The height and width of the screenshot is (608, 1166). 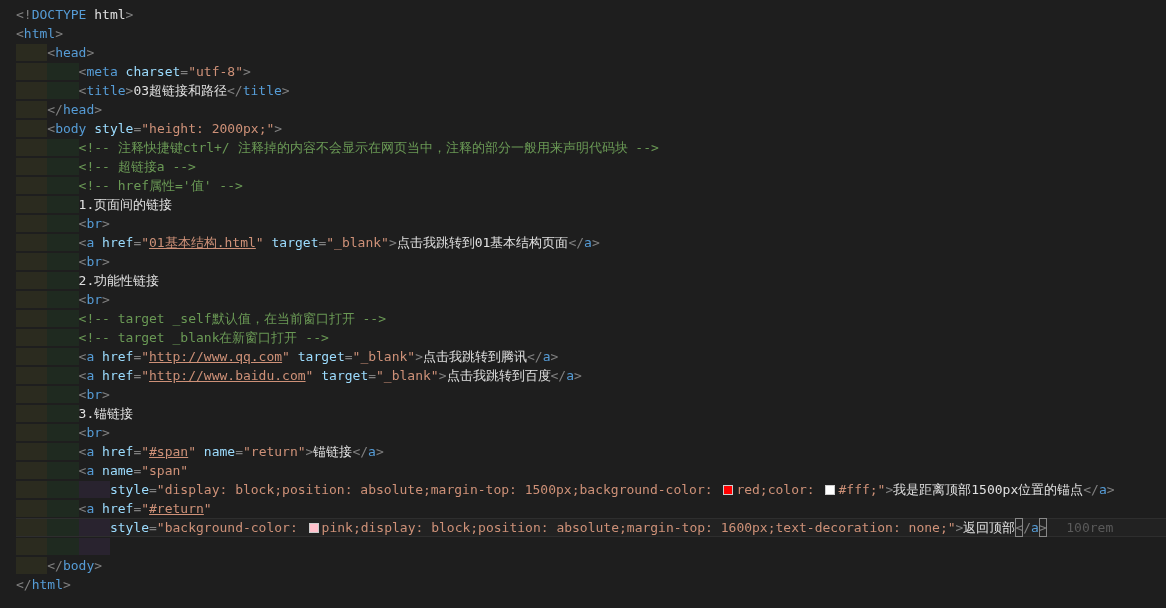 What do you see at coordinates (320, 356) in the screenshot?
I see `attribute-name: target` at bounding box center [320, 356].